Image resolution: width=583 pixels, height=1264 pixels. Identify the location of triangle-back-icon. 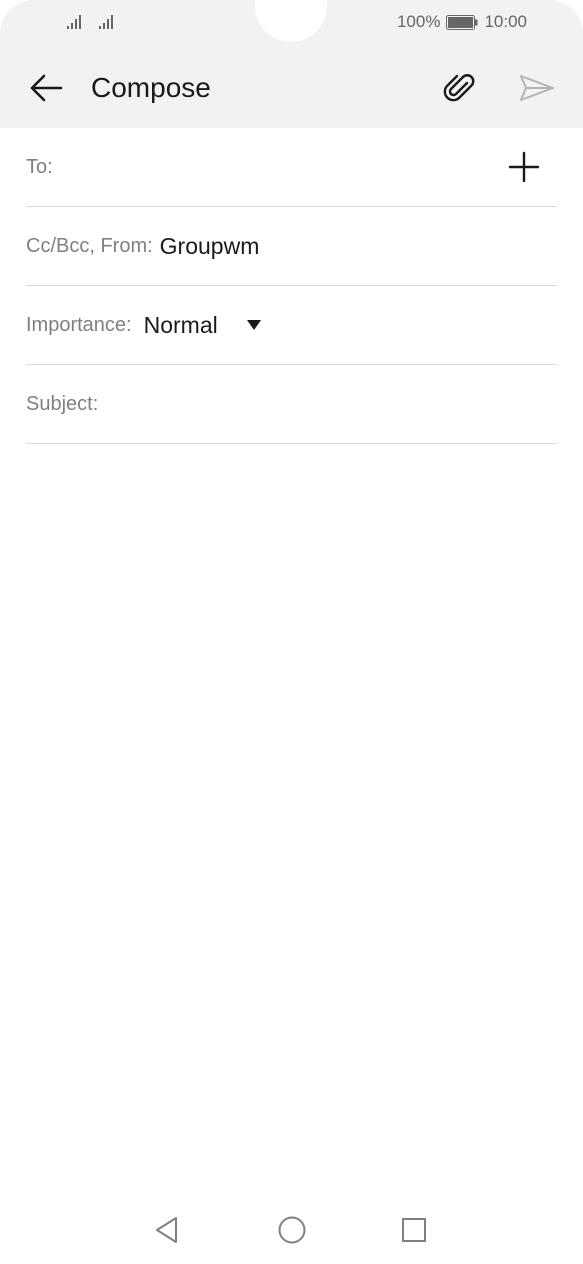
(166, 1230).